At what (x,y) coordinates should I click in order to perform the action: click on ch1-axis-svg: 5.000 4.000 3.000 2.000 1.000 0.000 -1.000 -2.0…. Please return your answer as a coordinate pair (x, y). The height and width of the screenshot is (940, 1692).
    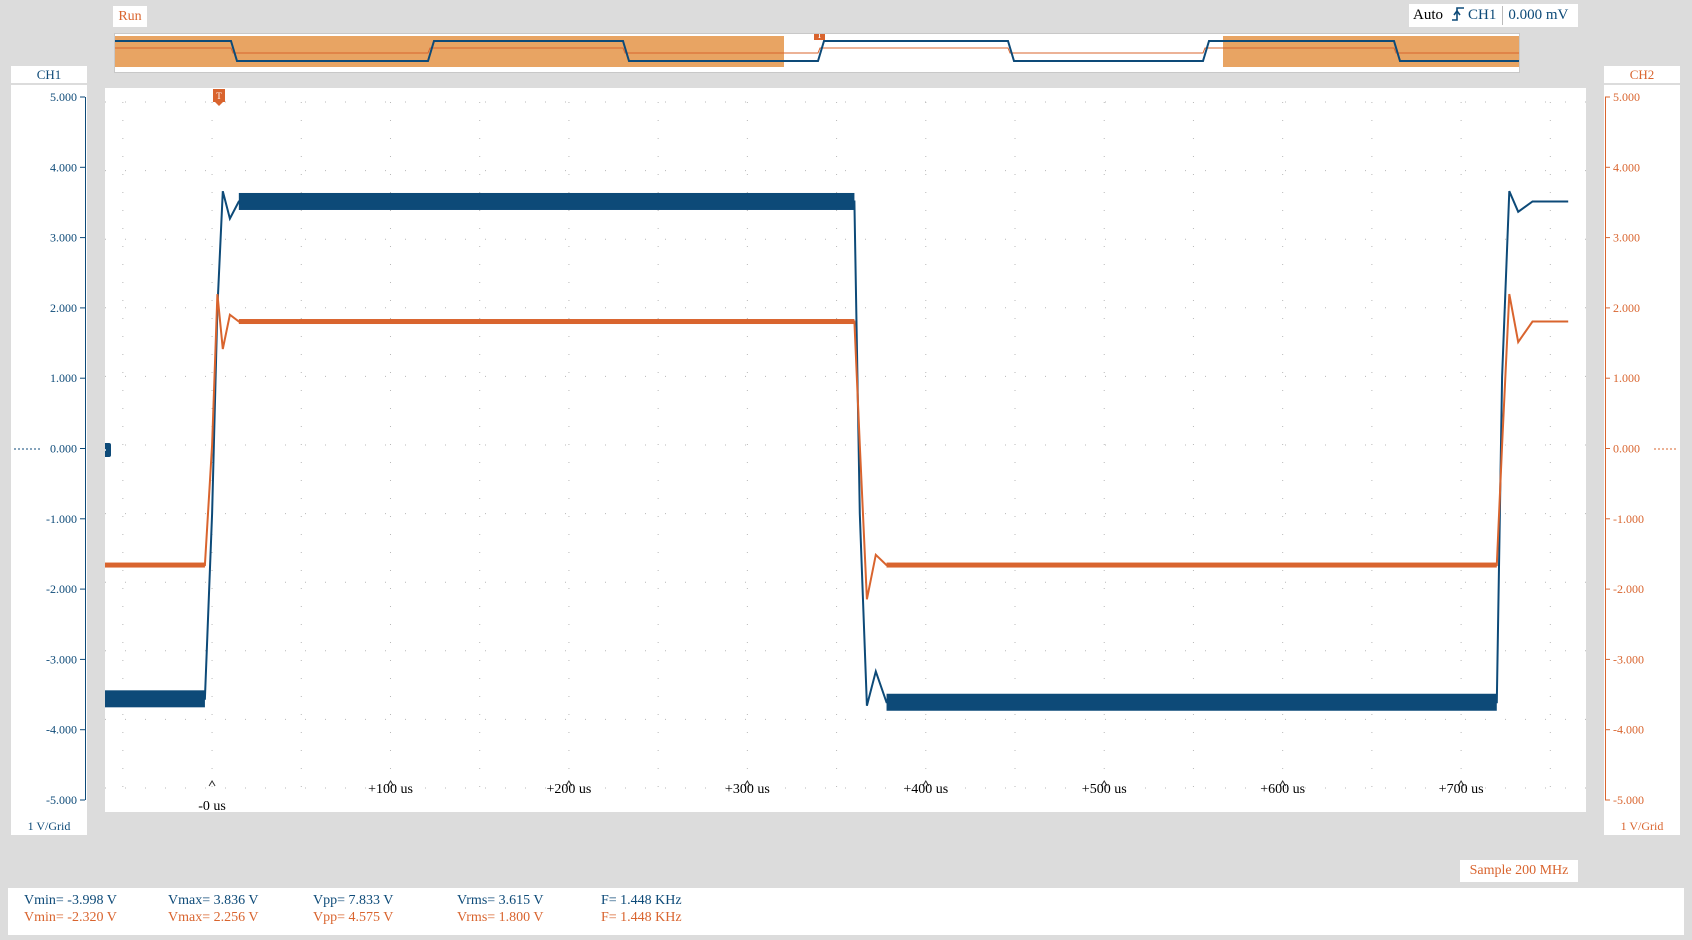
    Looking at the image, I should click on (50, 448).